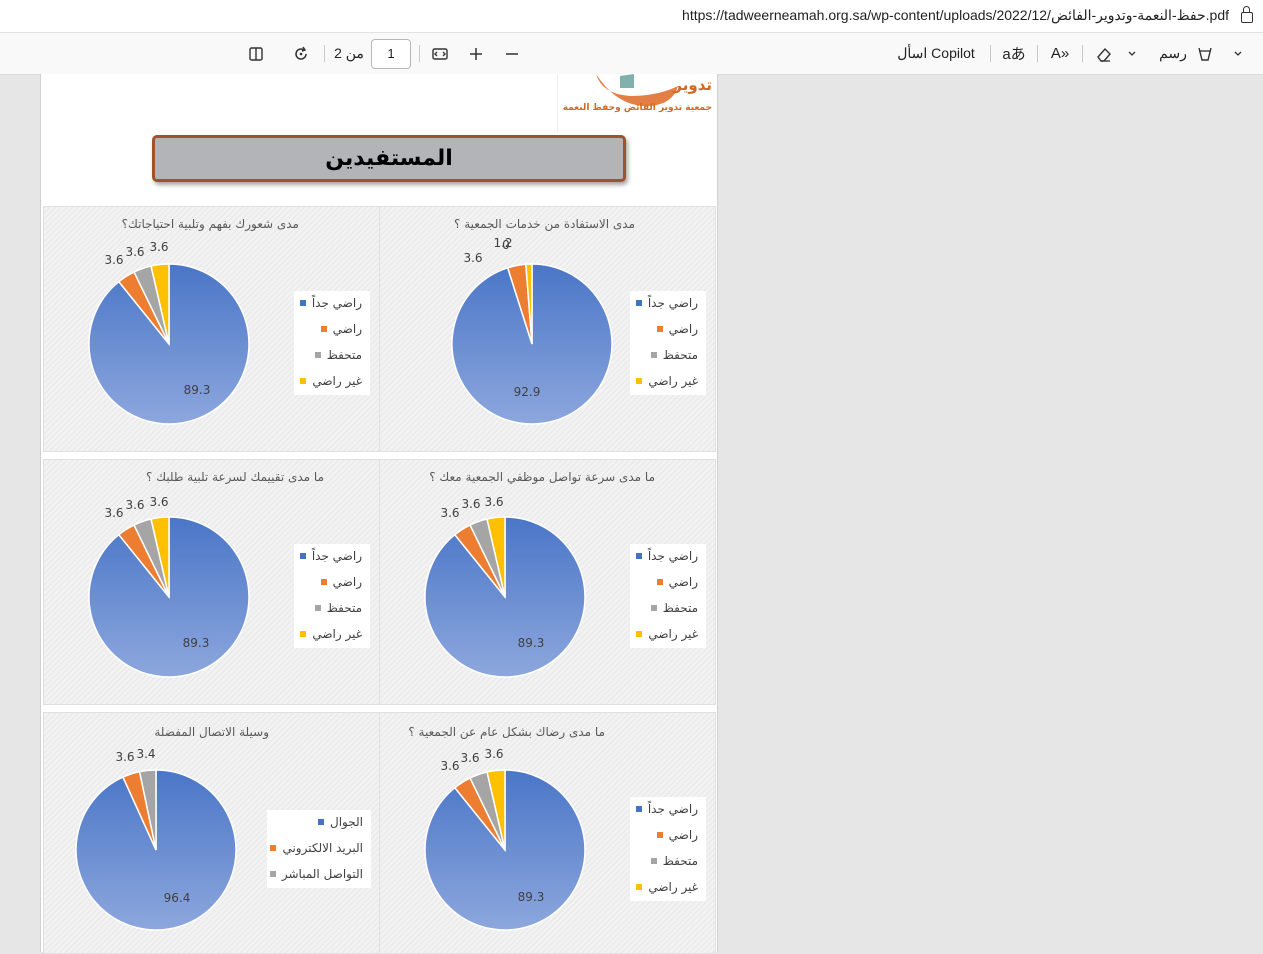  Describe the element at coordinates (440, 53) in the screenshot. I see `fit-width-icon` at that location.